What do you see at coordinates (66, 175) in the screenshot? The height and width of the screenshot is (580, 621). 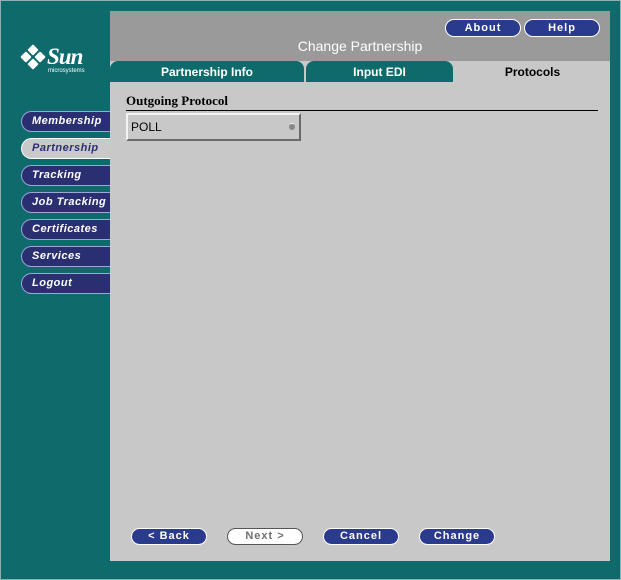 I see `sidebar-item-tracking: Tracking` at bounding box center [66, 175].